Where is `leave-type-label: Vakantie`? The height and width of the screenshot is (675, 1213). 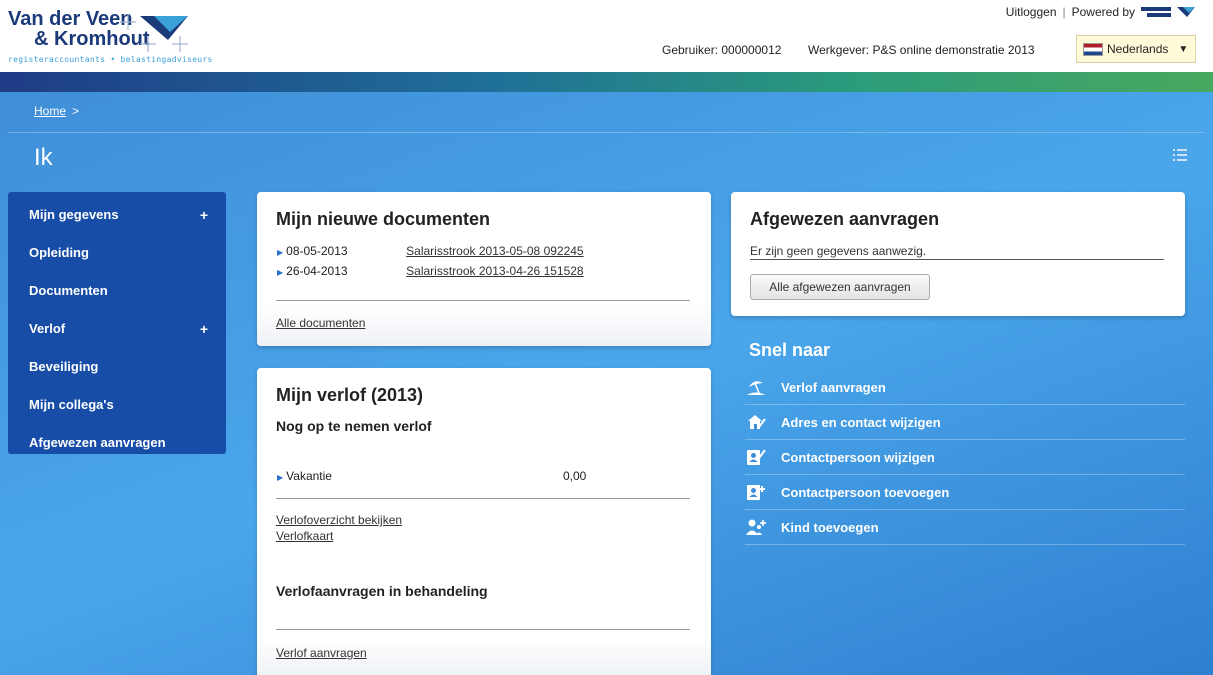
leave-type-label: Vakantie is located at coordinates (309, 476).